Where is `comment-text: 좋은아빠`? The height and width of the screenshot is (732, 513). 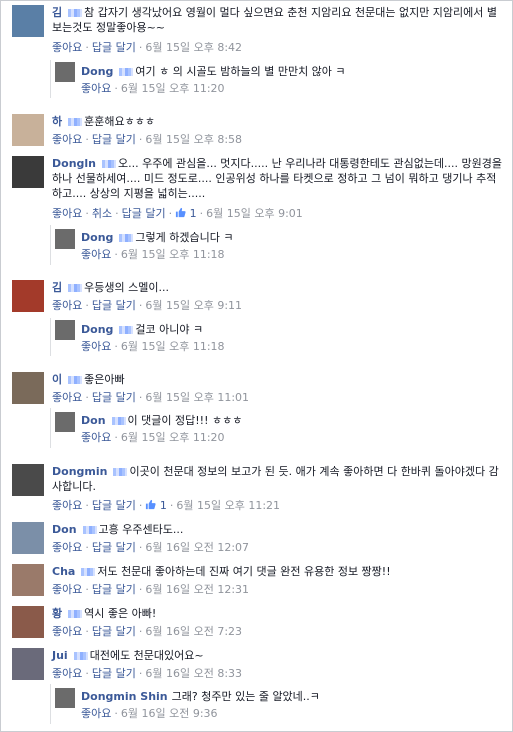 comment-text: 좋은아빠 is located at coordinates (104, 379).